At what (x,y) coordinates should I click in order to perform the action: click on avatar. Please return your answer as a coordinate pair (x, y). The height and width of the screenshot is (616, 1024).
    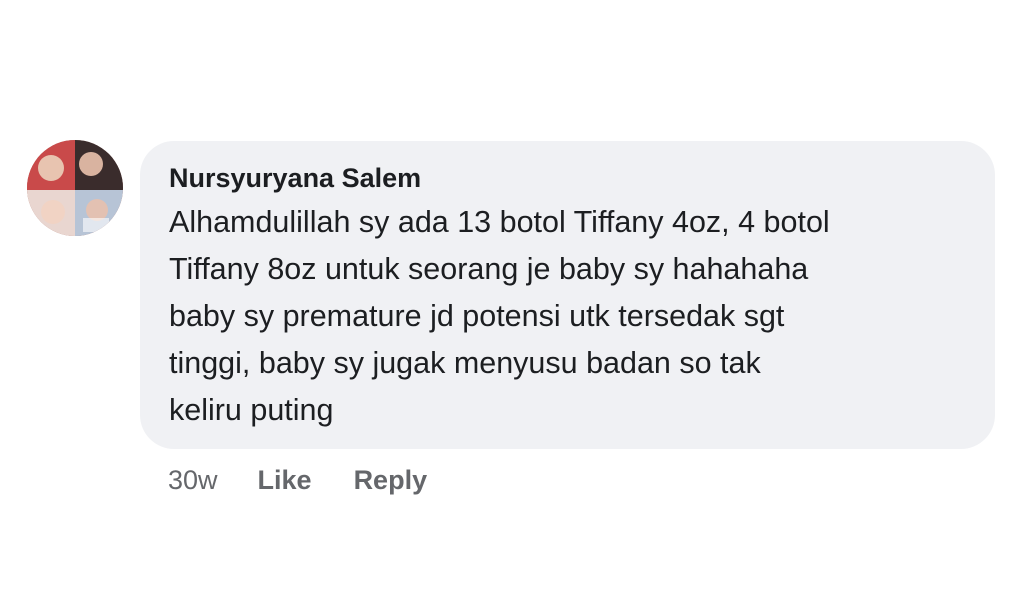
    Looking at the image, I should click on (75, 188).